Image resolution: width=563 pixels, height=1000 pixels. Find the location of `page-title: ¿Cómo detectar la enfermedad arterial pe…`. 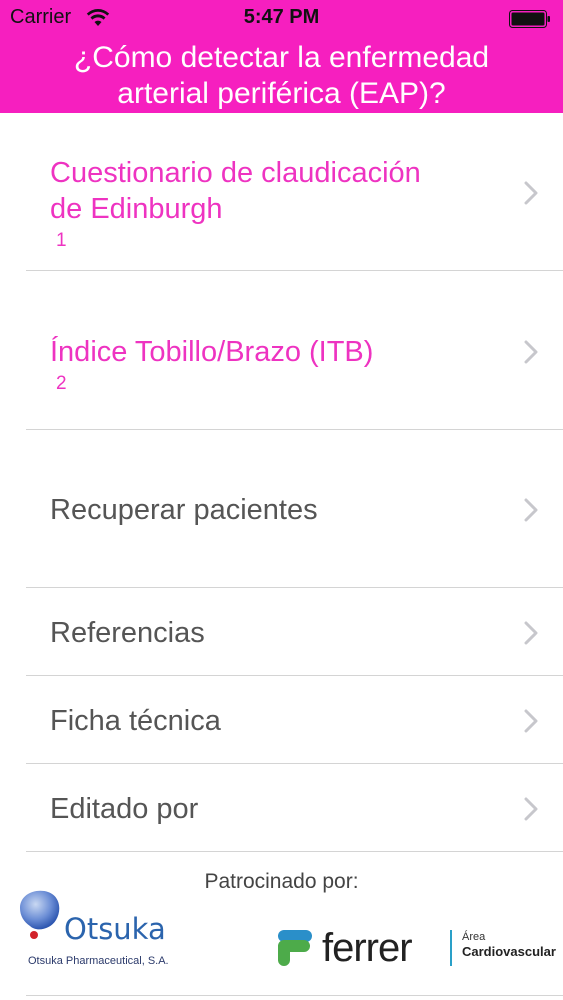

page-title: ¿Cómo detectar la enfermedad arterial pe… is located at coordinates (281, 76).